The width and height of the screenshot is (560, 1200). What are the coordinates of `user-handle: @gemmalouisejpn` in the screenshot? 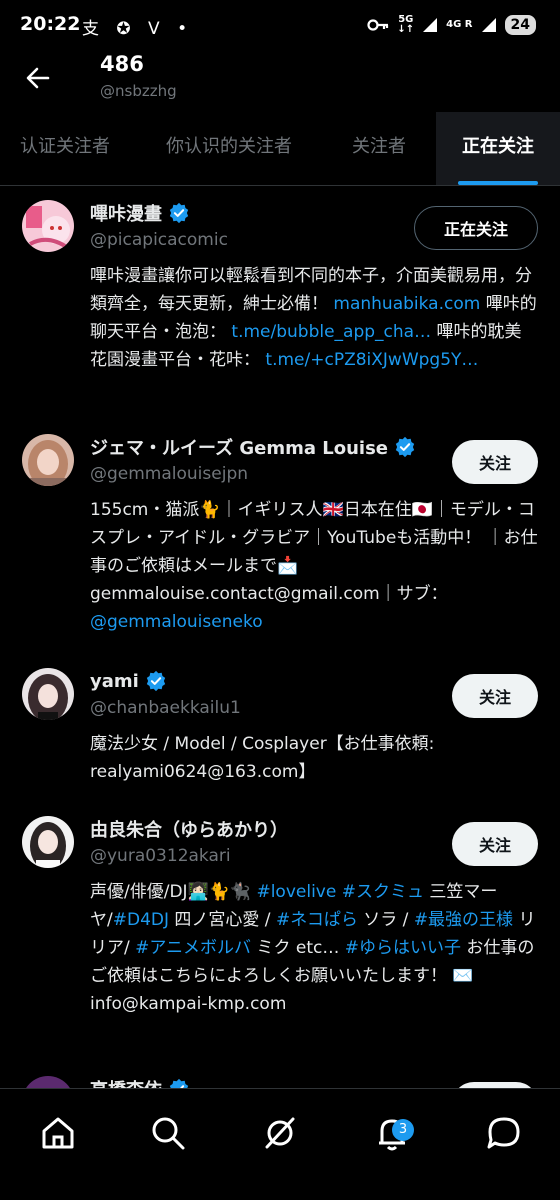 It's located at (169, 474).